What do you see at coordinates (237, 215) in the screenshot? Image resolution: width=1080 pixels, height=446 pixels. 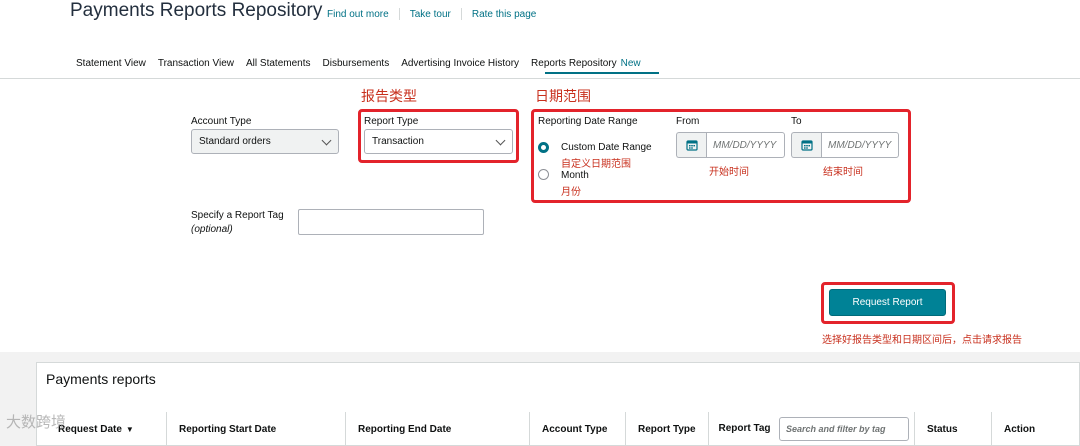 I see `report-tag-label: Specify a Report Tag` at bounding box center [237, 215].